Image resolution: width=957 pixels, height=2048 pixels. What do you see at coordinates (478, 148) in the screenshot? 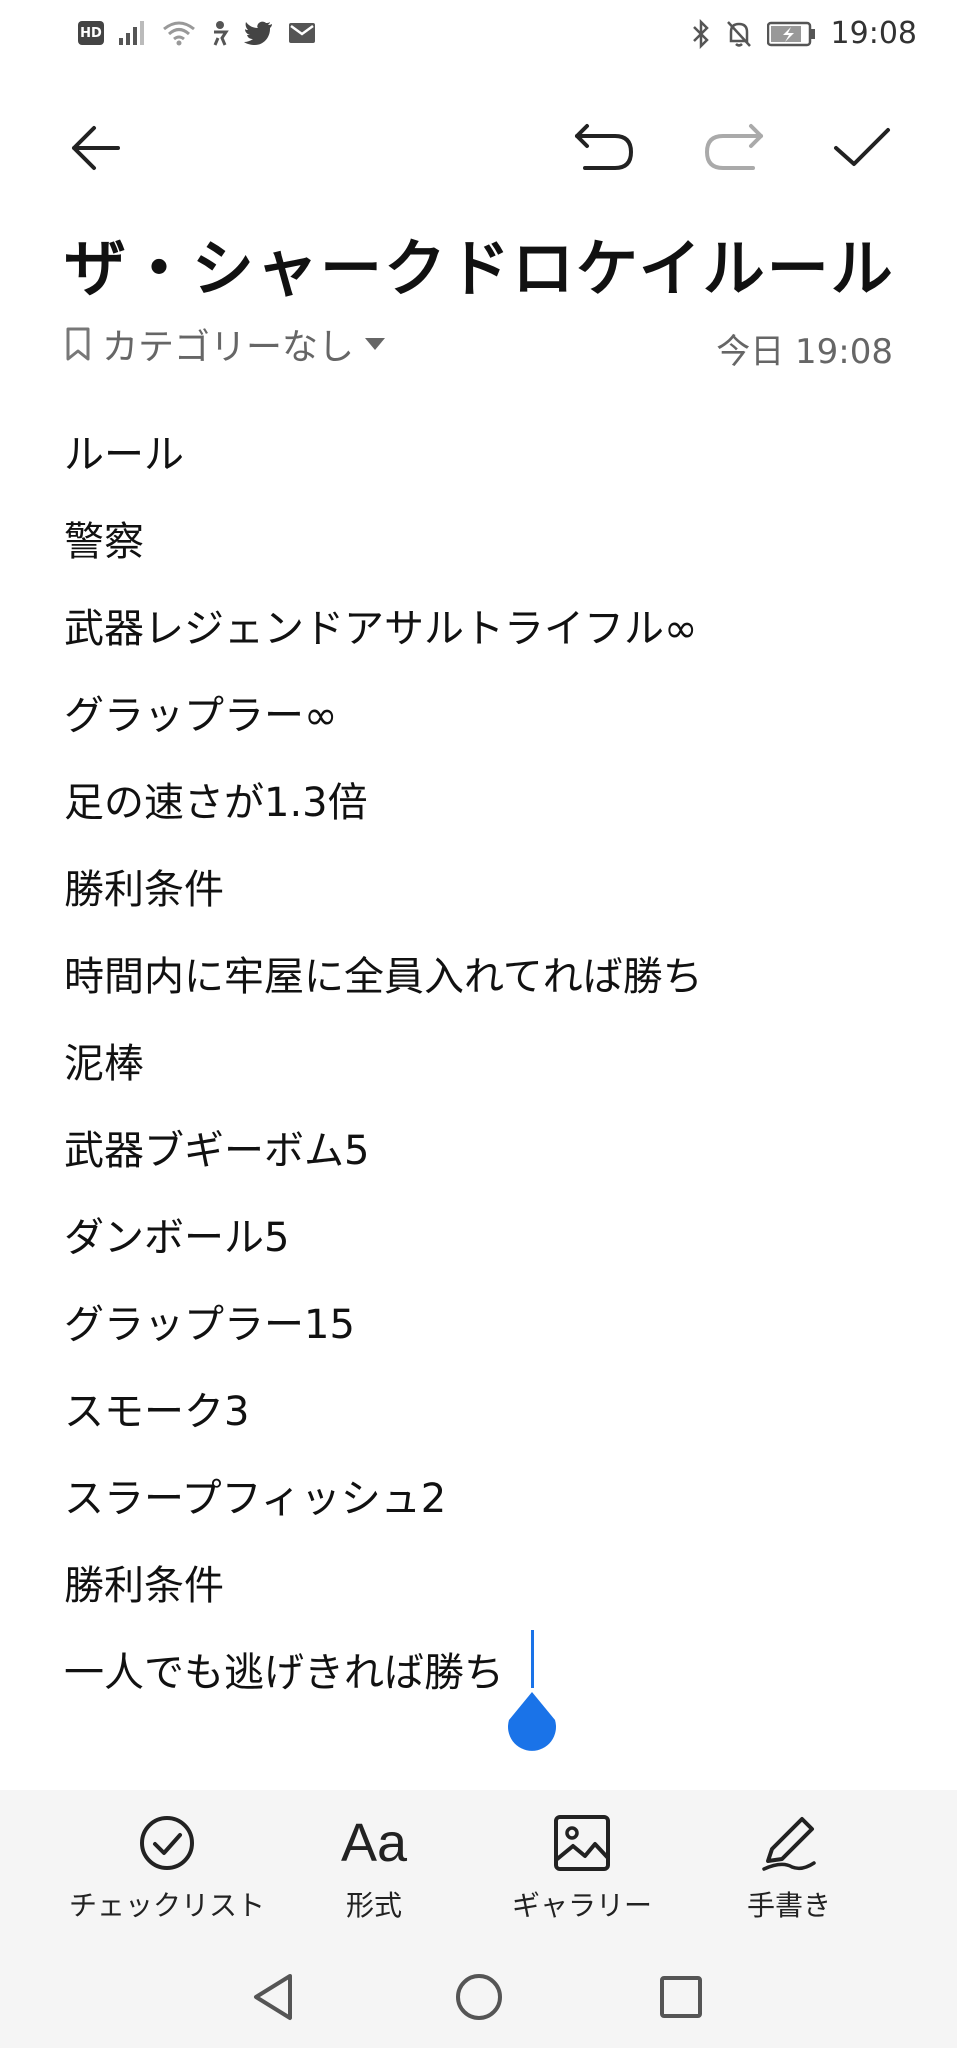
I see `top-toolbar` at bounding box center [478, 148].